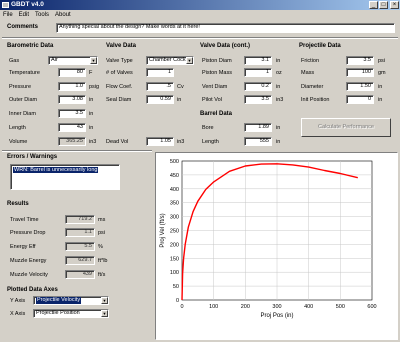  What do you see at coordinates (383, 5) in the screenshot?
I see `maximize-button: □` at bounding box center [383, 5].